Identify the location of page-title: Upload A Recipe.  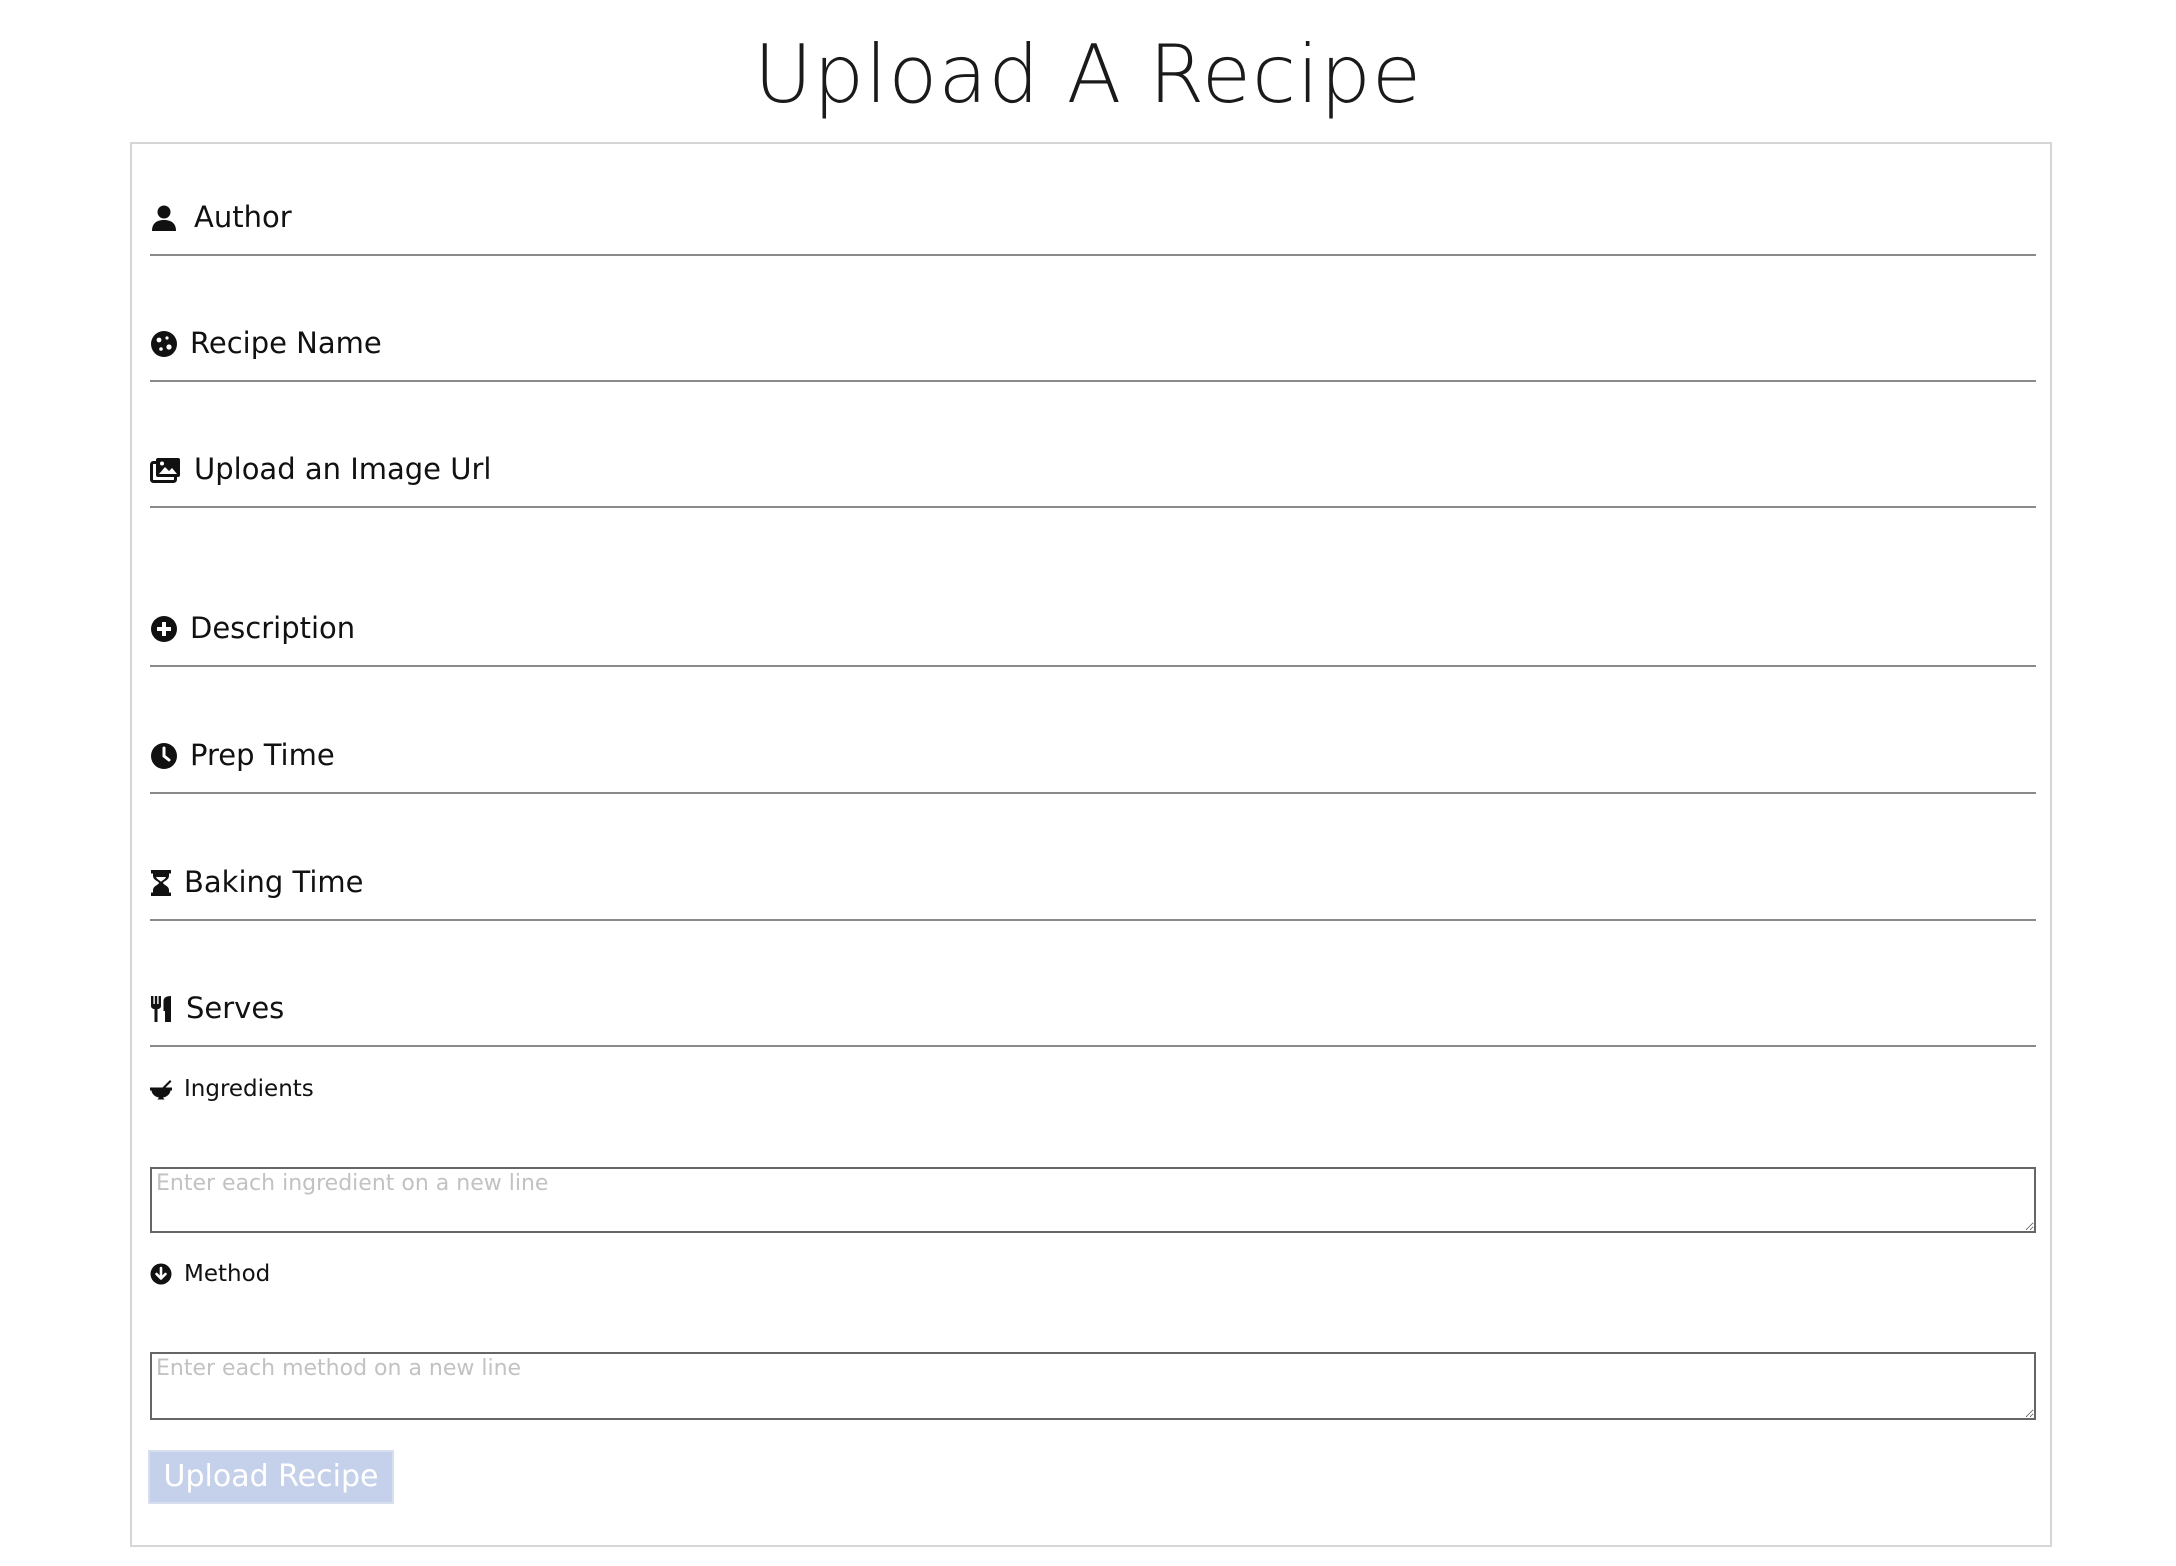
(1088, 74).